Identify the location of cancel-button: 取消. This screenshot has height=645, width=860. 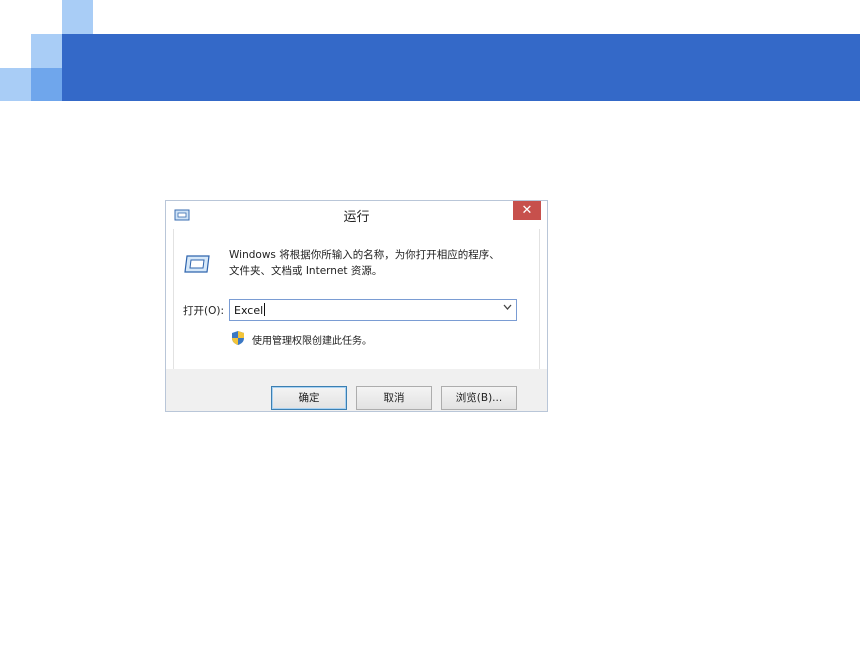
(394, 398).